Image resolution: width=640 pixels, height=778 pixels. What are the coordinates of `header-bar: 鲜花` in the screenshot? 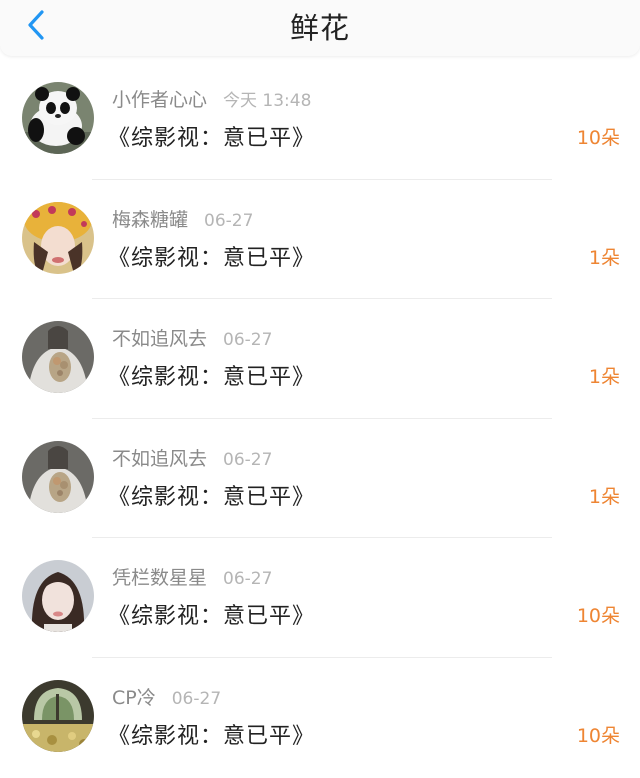 It's located at (320, 28).